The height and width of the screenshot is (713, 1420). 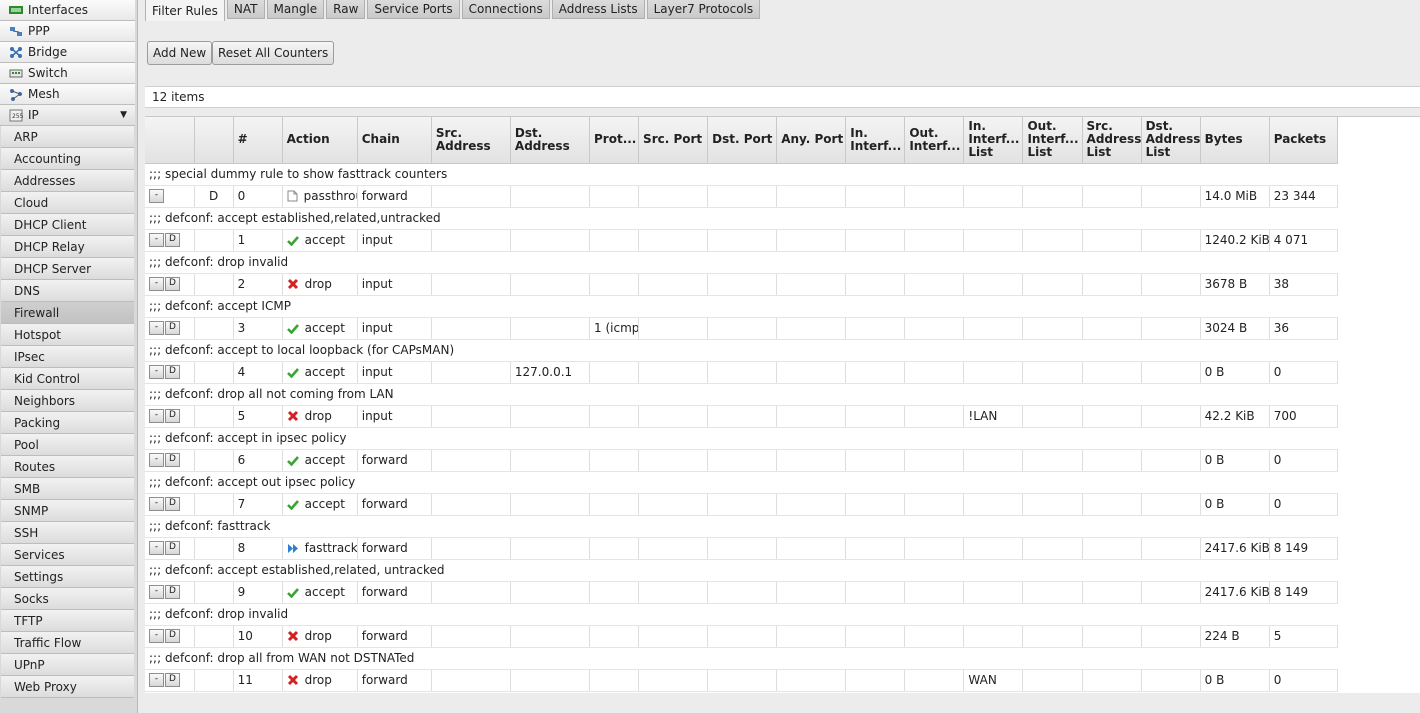 I want to click on rule-comment-row: ;;; defconf: fasttrack, so click(x=741, y=526).